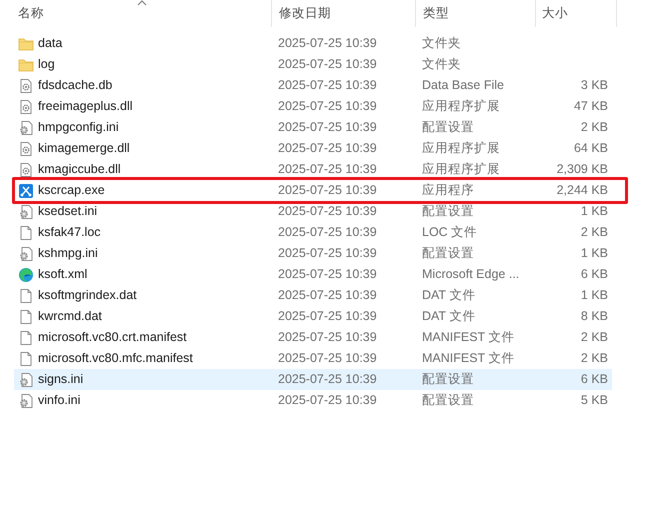  I want to click on file-row: kimagemerge.dll 2025-07-25 10:39 应用程序扩展 64 KB, so click(313, 148).